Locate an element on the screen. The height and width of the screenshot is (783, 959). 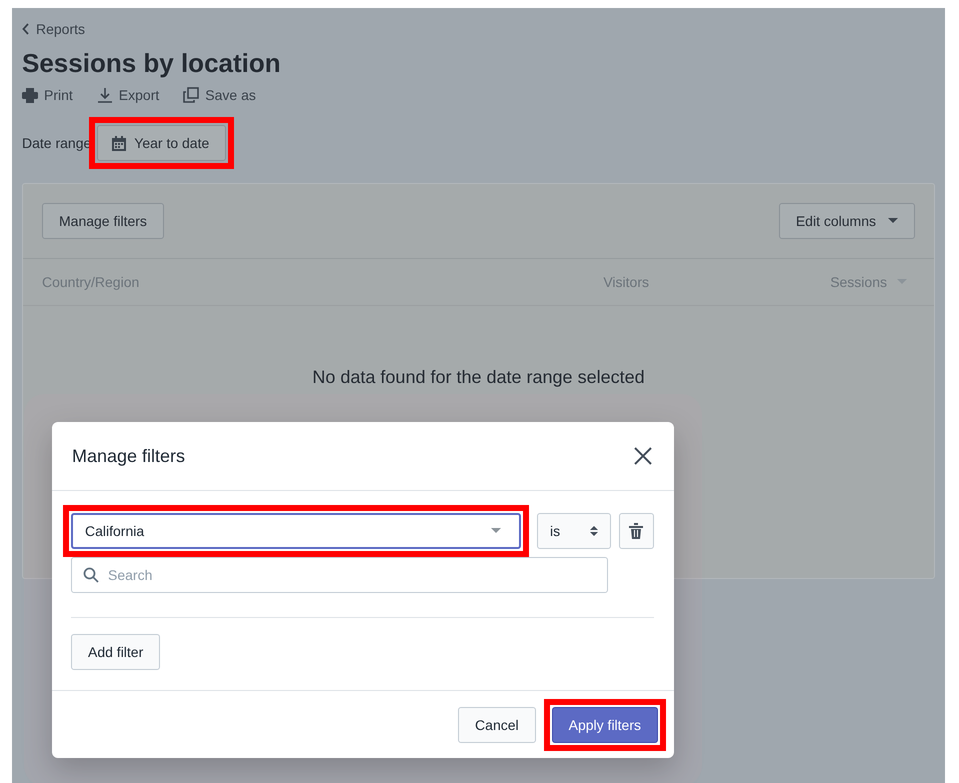
trash-icon is located at coordinates (636, 531).